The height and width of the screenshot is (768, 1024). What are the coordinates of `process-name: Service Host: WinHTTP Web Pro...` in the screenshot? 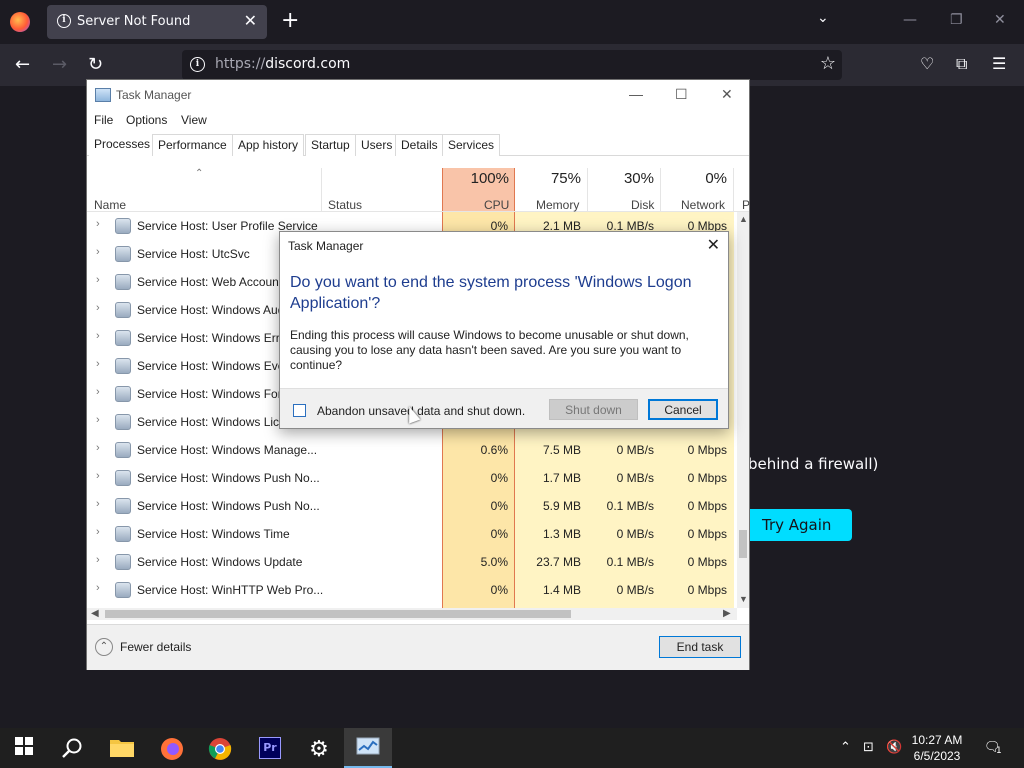 It's located at (230, 590).